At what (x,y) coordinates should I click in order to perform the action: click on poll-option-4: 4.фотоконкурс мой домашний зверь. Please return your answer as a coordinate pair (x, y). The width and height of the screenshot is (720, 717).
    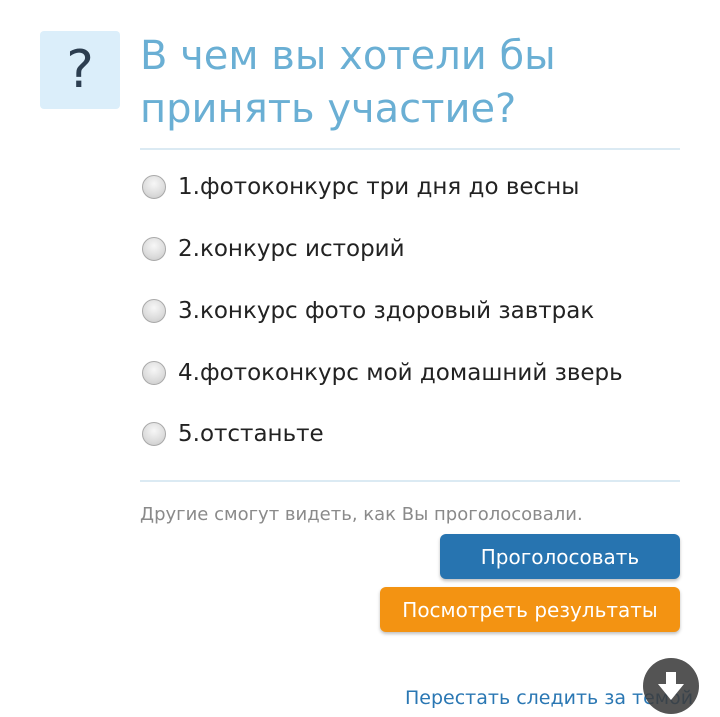
    Looking at the image, I should click on (382, 373).